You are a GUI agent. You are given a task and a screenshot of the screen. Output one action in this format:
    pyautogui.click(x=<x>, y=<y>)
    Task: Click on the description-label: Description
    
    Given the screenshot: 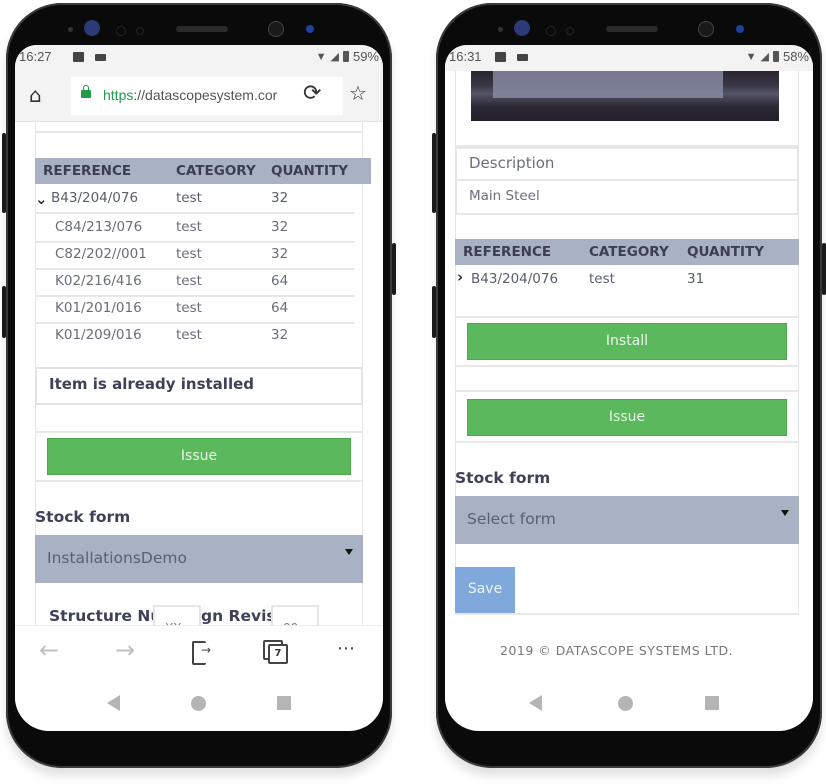 What is the action you would take?
    pyautogui.click(x=512, y=163)
    